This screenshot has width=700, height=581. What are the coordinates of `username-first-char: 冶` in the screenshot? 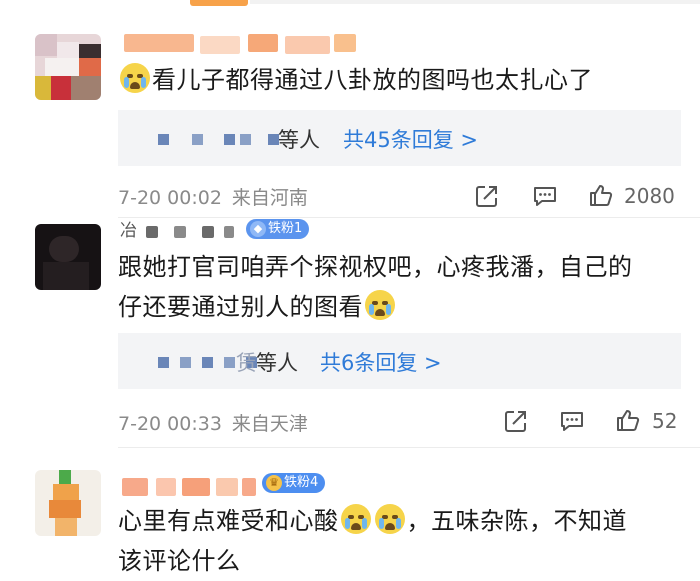 It's located at (128, 231).